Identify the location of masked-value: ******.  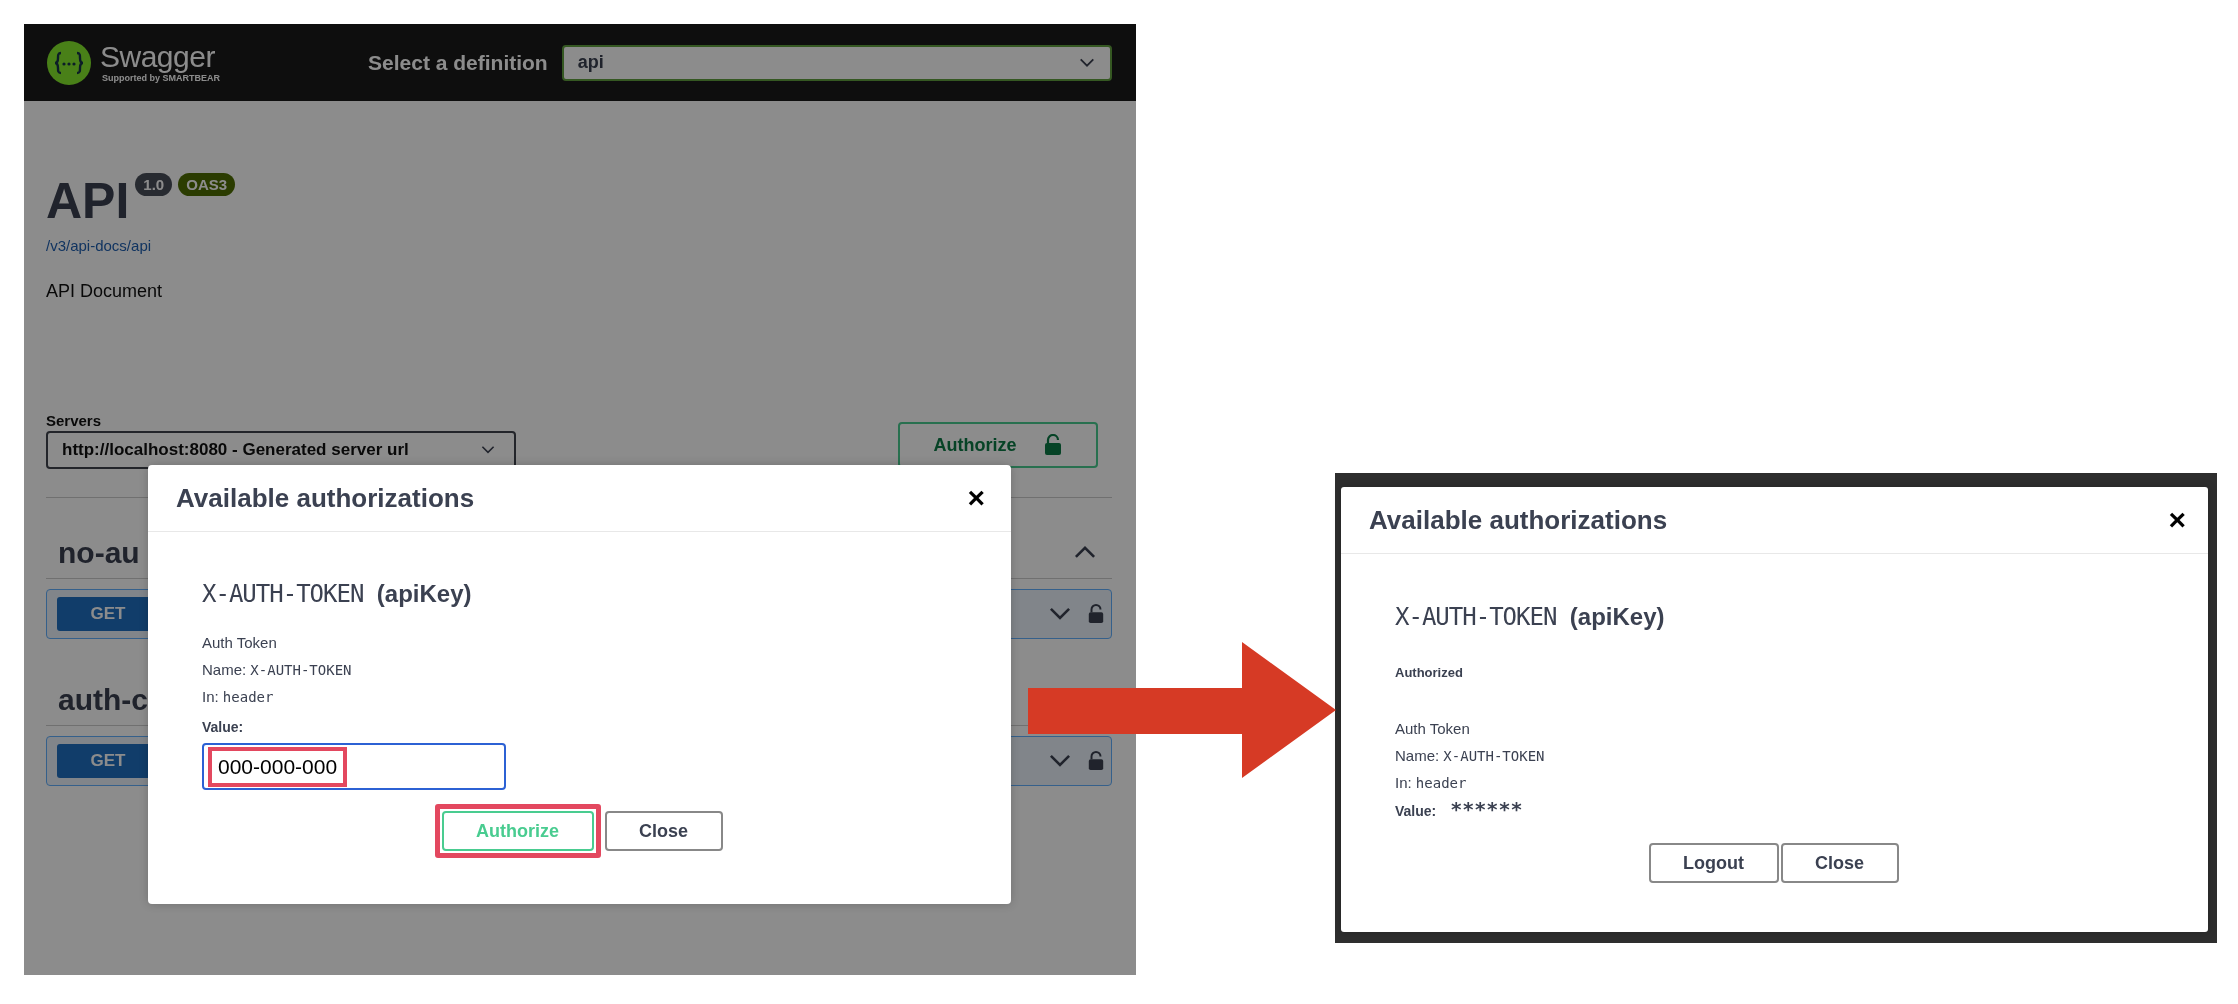
(1486, 809).